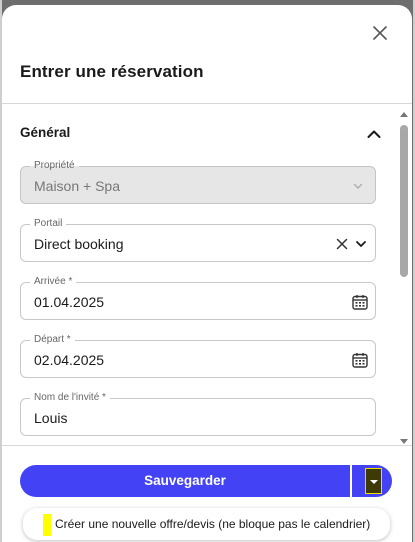  Describe the element at coordinates (52, 340) in the screenshot. I see `departure-label: Départ *` at that location.